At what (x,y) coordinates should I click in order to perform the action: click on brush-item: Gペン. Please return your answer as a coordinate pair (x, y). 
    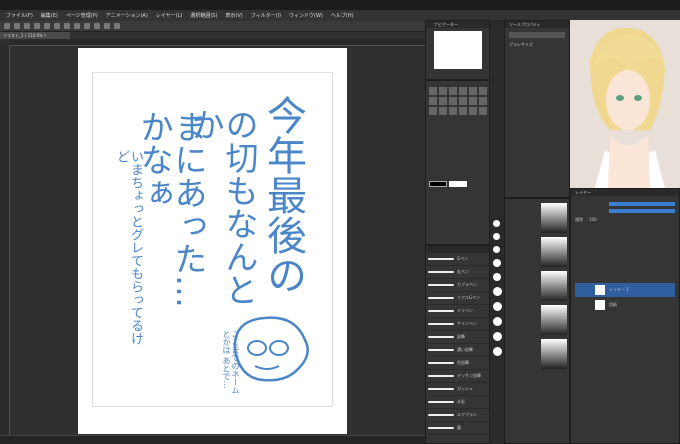
    Looking at the image, I should click on (457, 259).